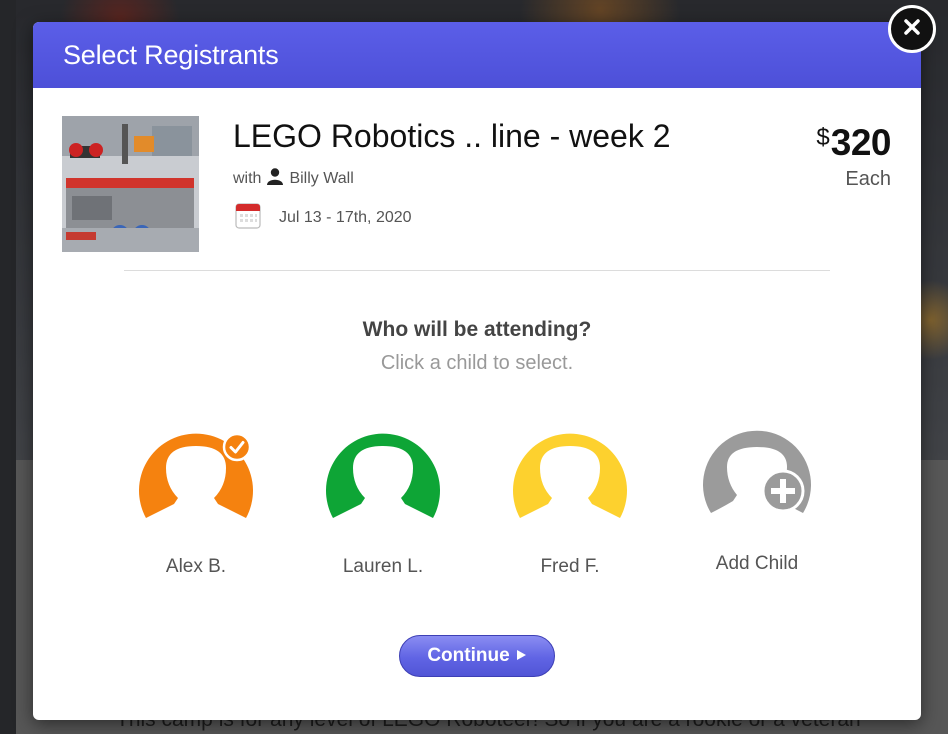 The width and height of the screenshot is (948, 734). I want to click on add-child-label: Add Child, so click(757, 563).